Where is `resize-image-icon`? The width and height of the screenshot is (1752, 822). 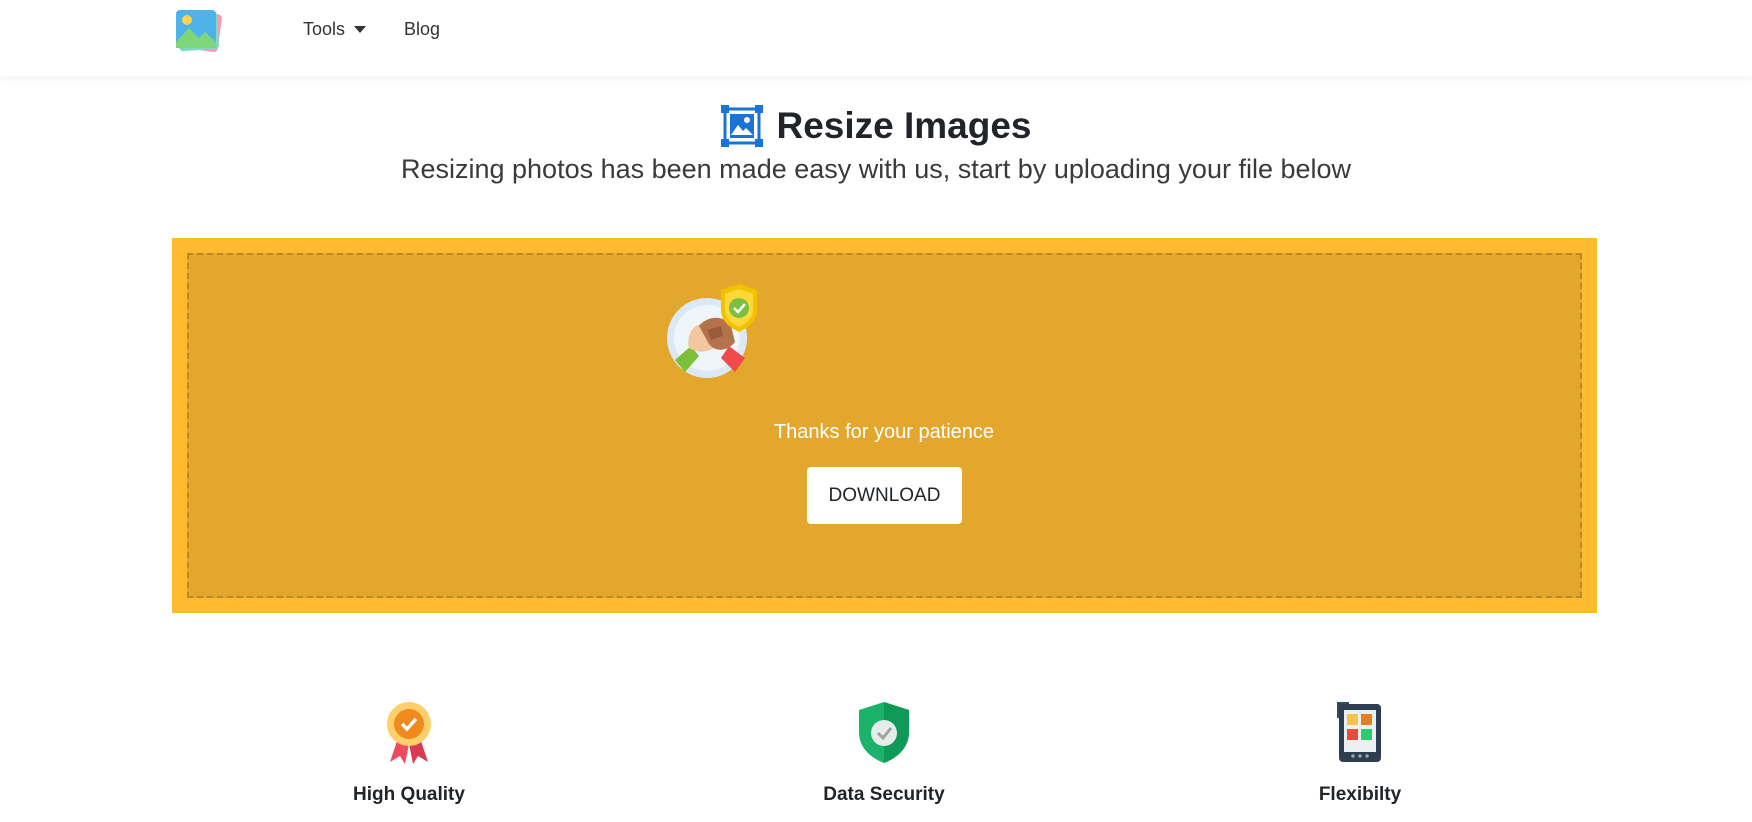
resize-image-icon is located at coordinates (742, 126).